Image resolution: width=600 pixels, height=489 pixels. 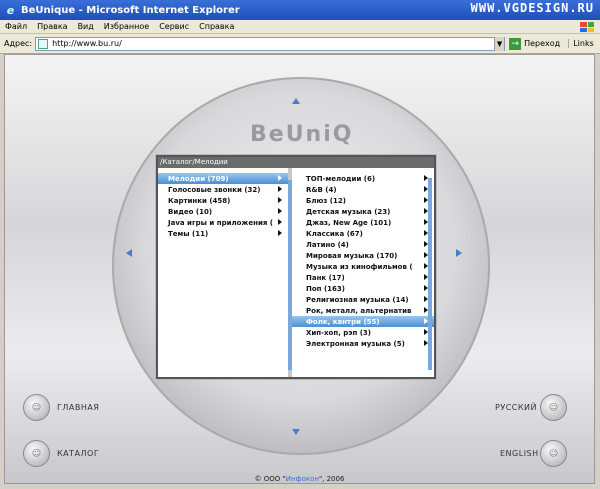 I want to click on nav-right-icon, so click(x=459, y=253).